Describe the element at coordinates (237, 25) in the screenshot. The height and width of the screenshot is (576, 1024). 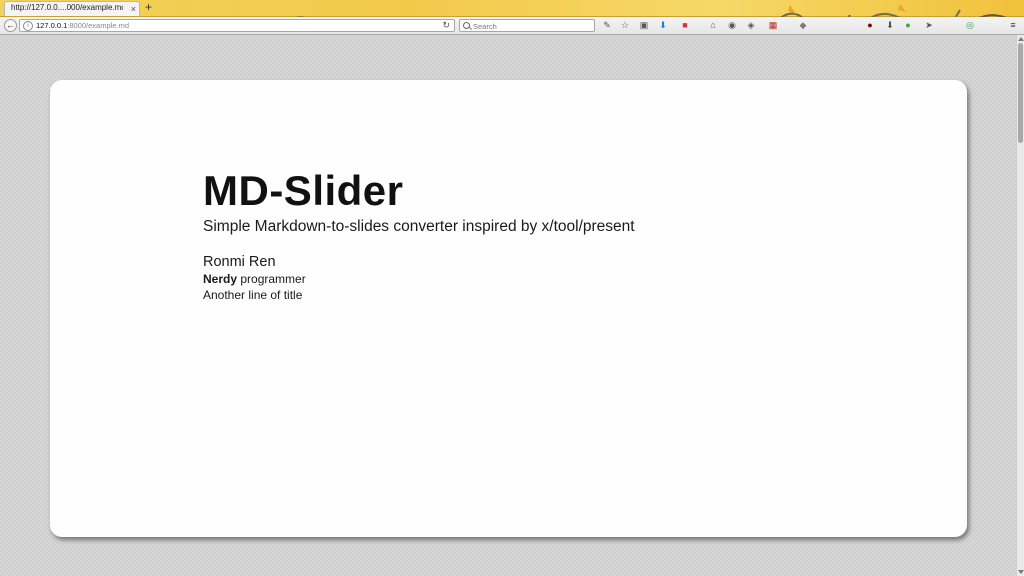
I see `url-bar: i 127.0.0.1:8000/example.md ↻` at that location.